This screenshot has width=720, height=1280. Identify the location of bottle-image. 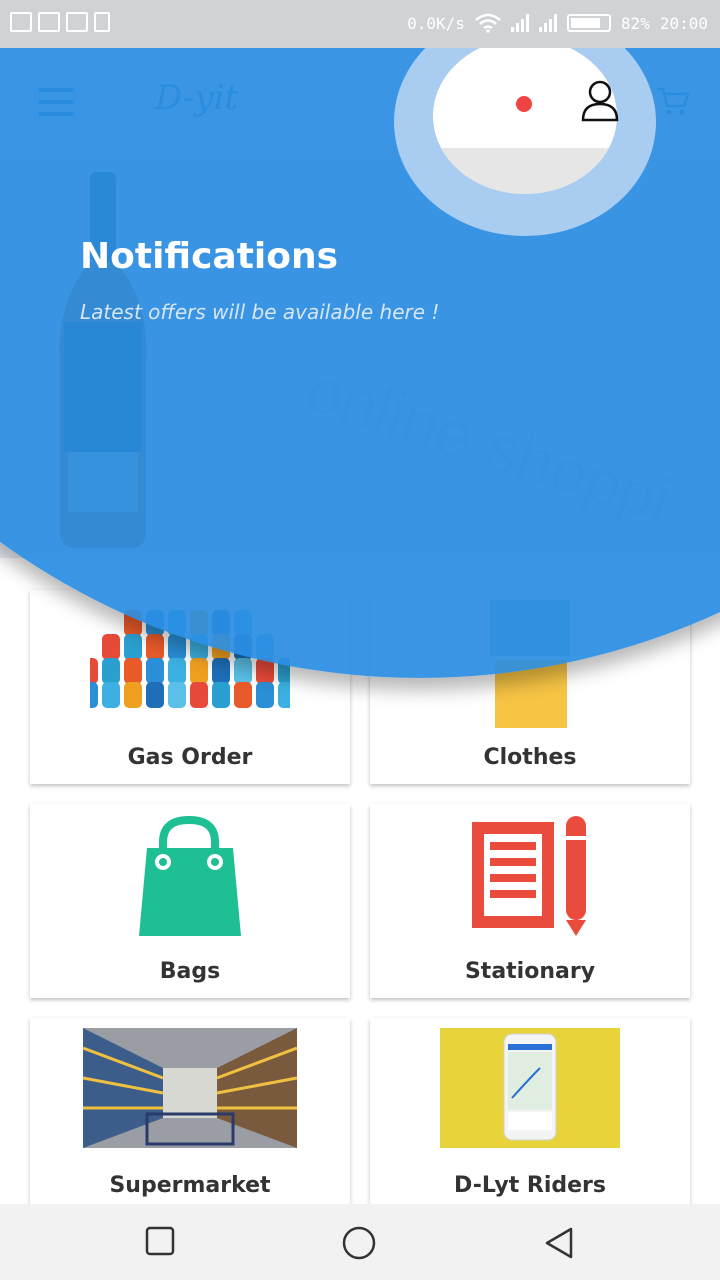
(103, 360).